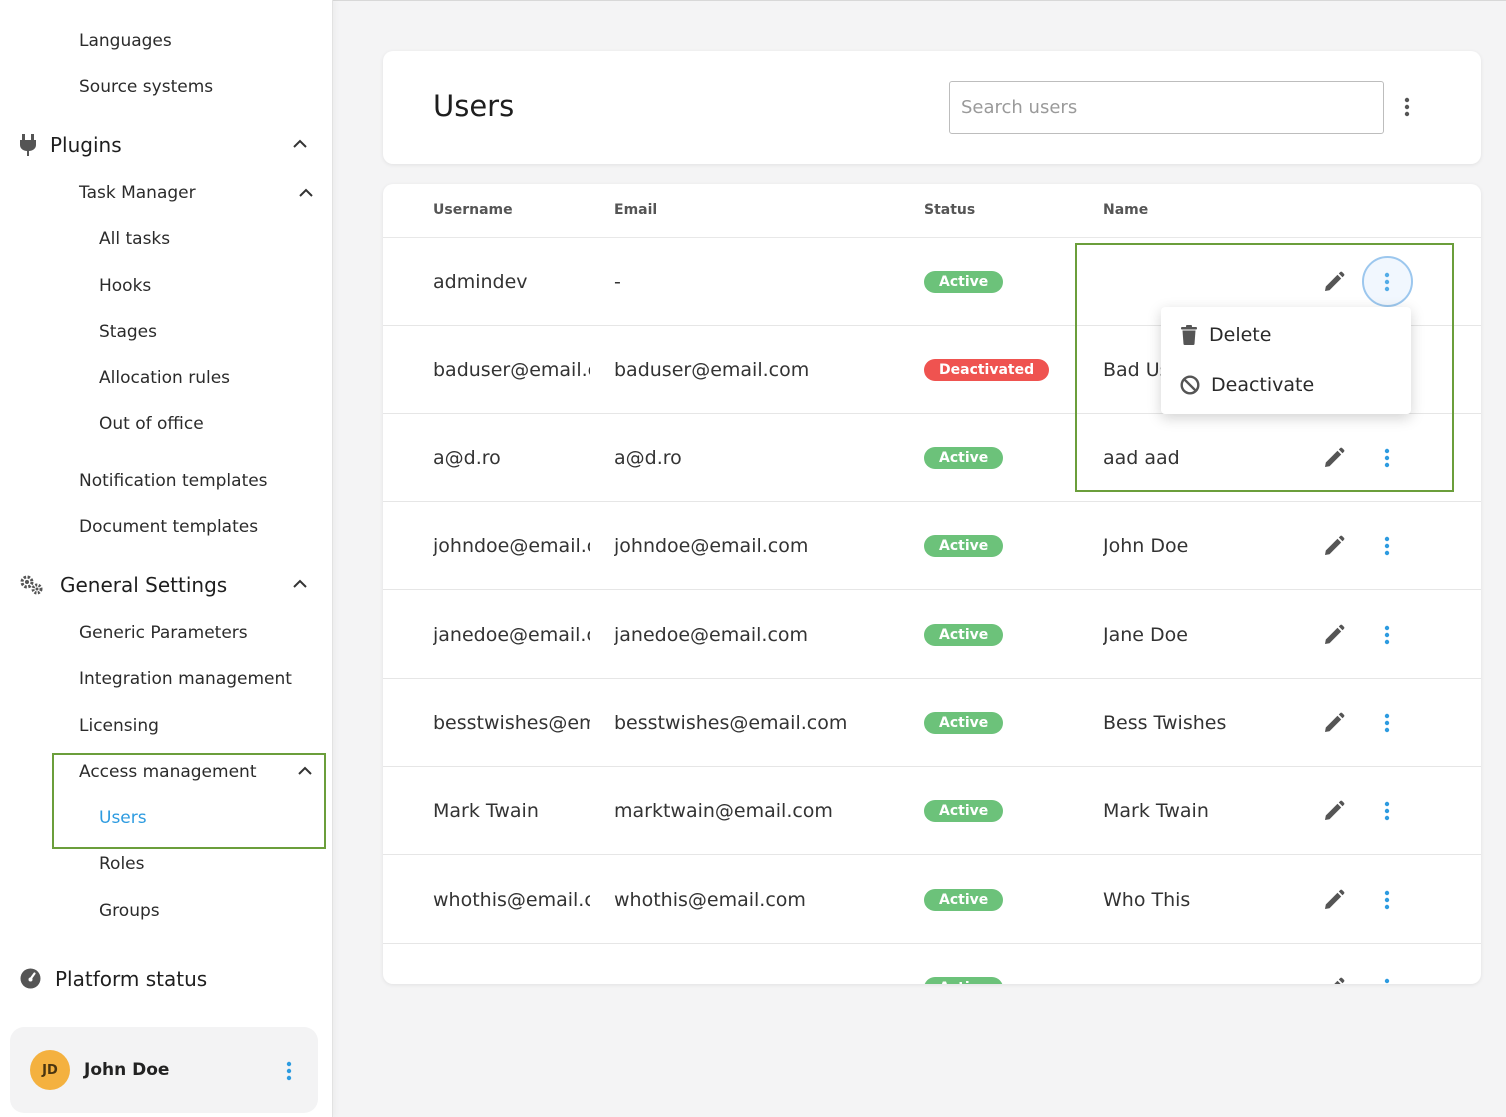 This screenshot has height=1117, width=1506. What do you see at coordinates (711, 635) in the screenshot?
I see `cell-email: janedoe@email.com` at bounding box center [711, 635].